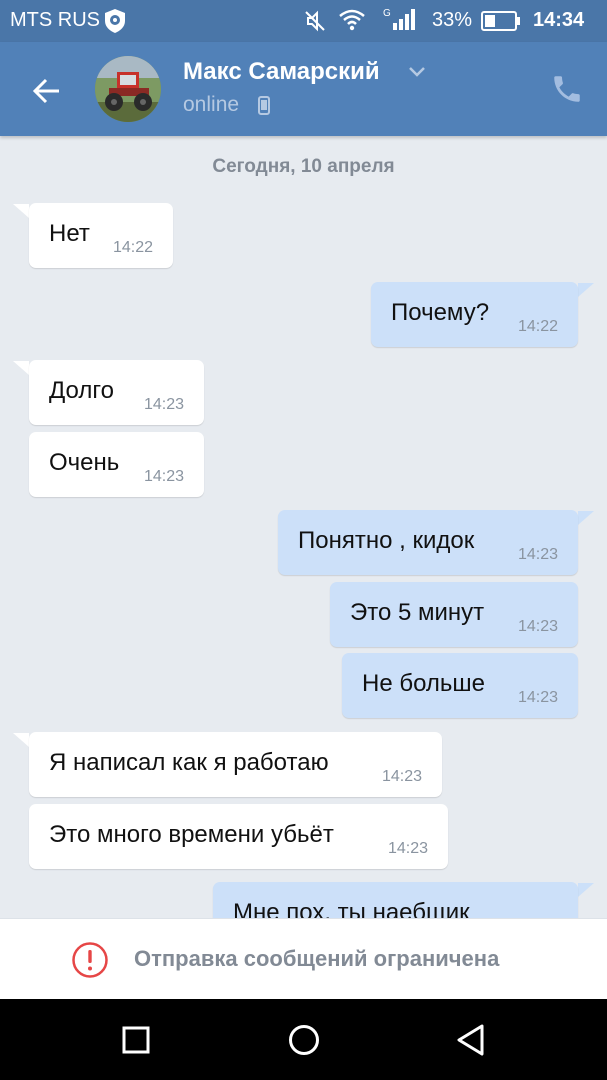  Describe the element at coordinates (90, 960) in the screenshot. I see `alert-circle-icon` at that location.